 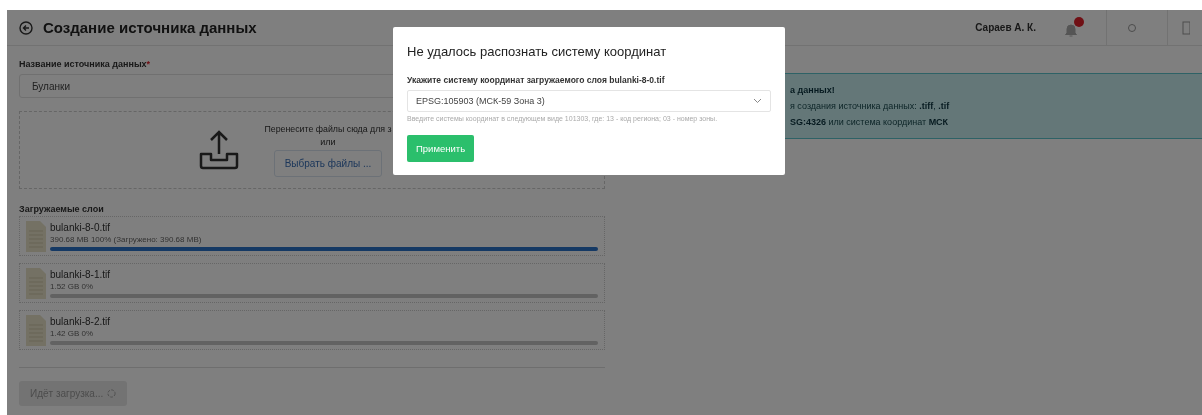 I want to click on required-mark: *, so click(x=148, y=64).